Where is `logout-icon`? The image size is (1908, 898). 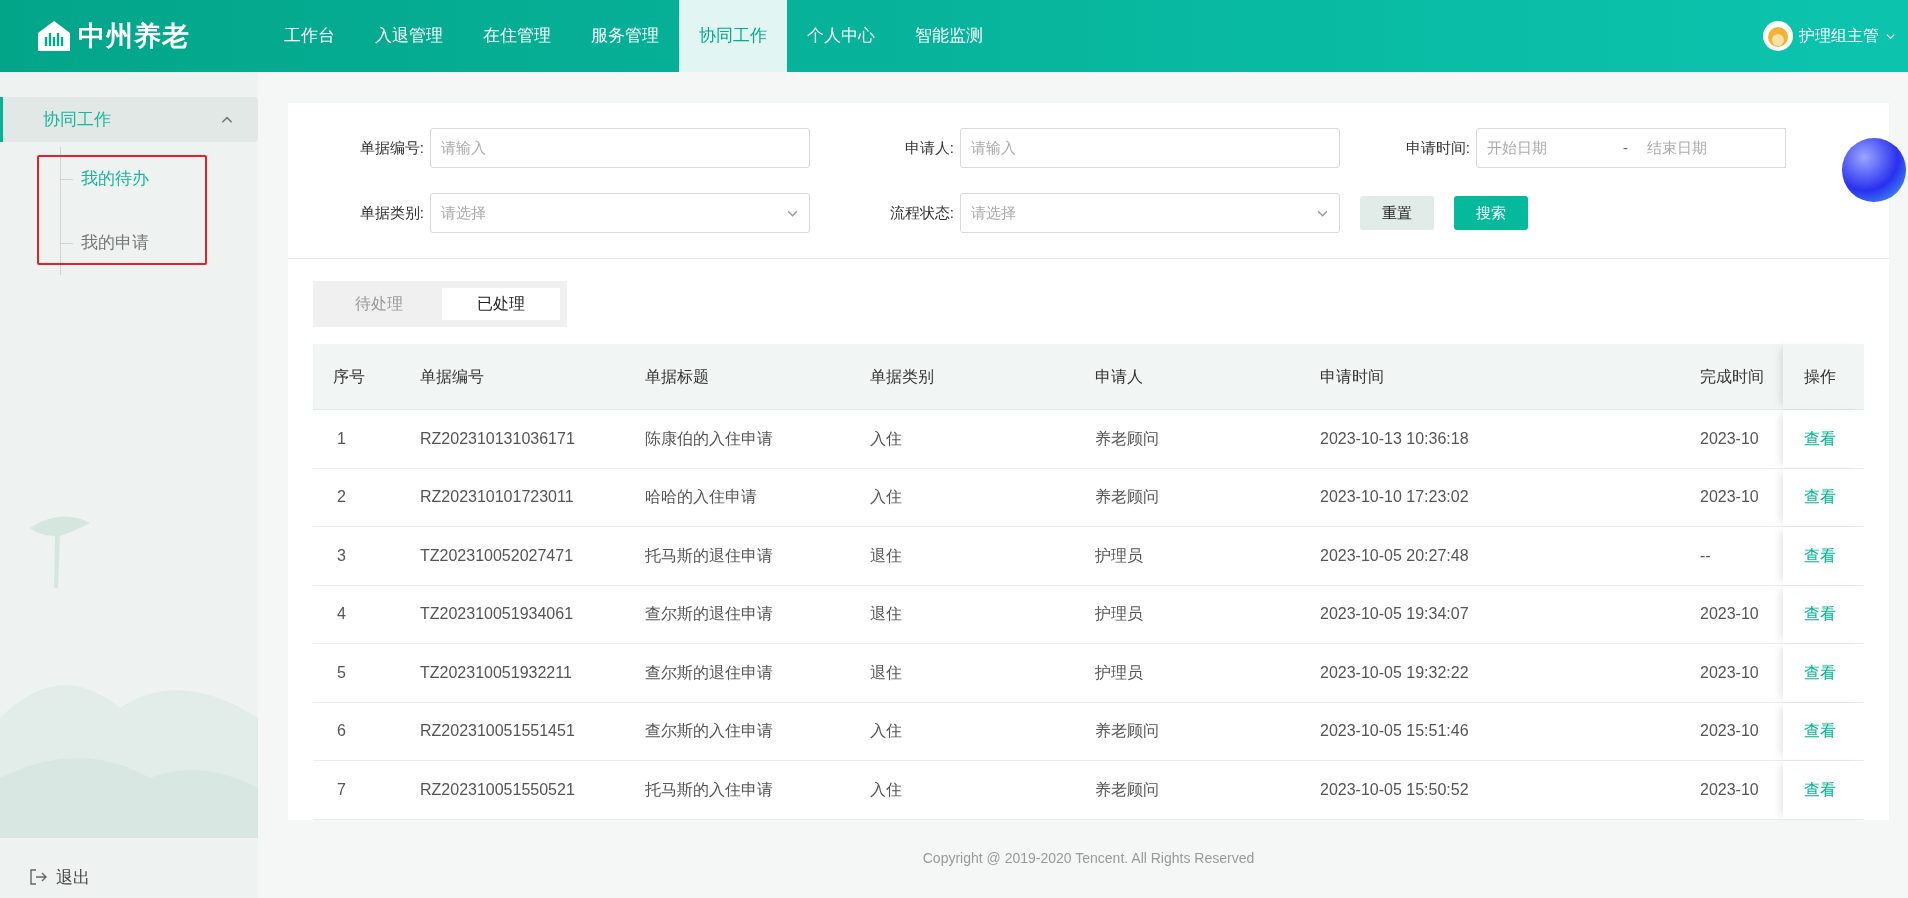
logout-icon is located at coordinates (38, 877).